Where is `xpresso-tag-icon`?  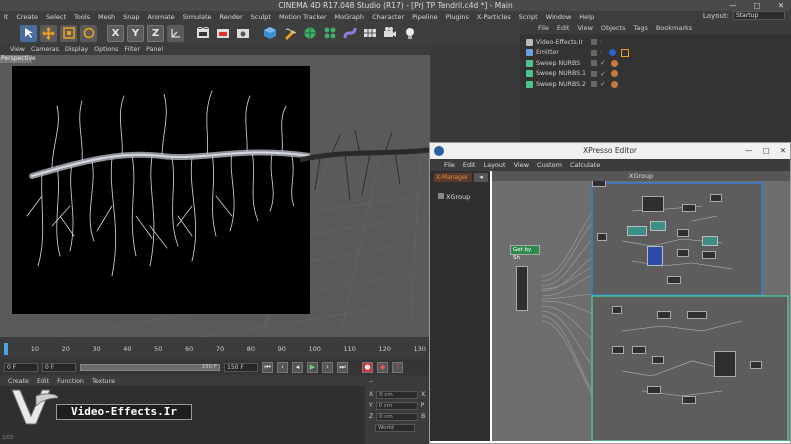
xpresso-tag-icon is located at coordinates (625, 52).